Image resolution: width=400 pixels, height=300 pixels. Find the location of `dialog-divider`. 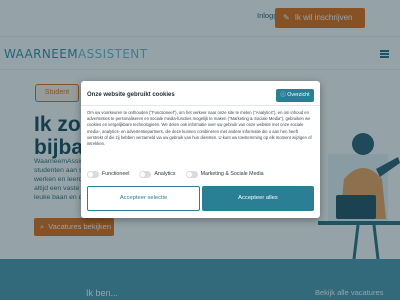

dialog-divider is located at coordinates (200, 105).